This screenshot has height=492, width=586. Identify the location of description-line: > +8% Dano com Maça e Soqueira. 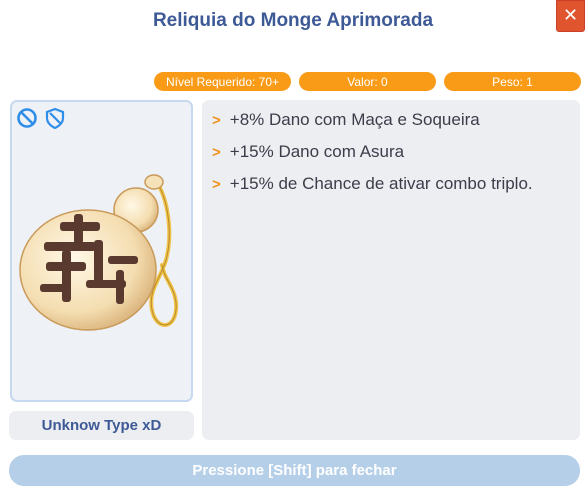
(346, 120).